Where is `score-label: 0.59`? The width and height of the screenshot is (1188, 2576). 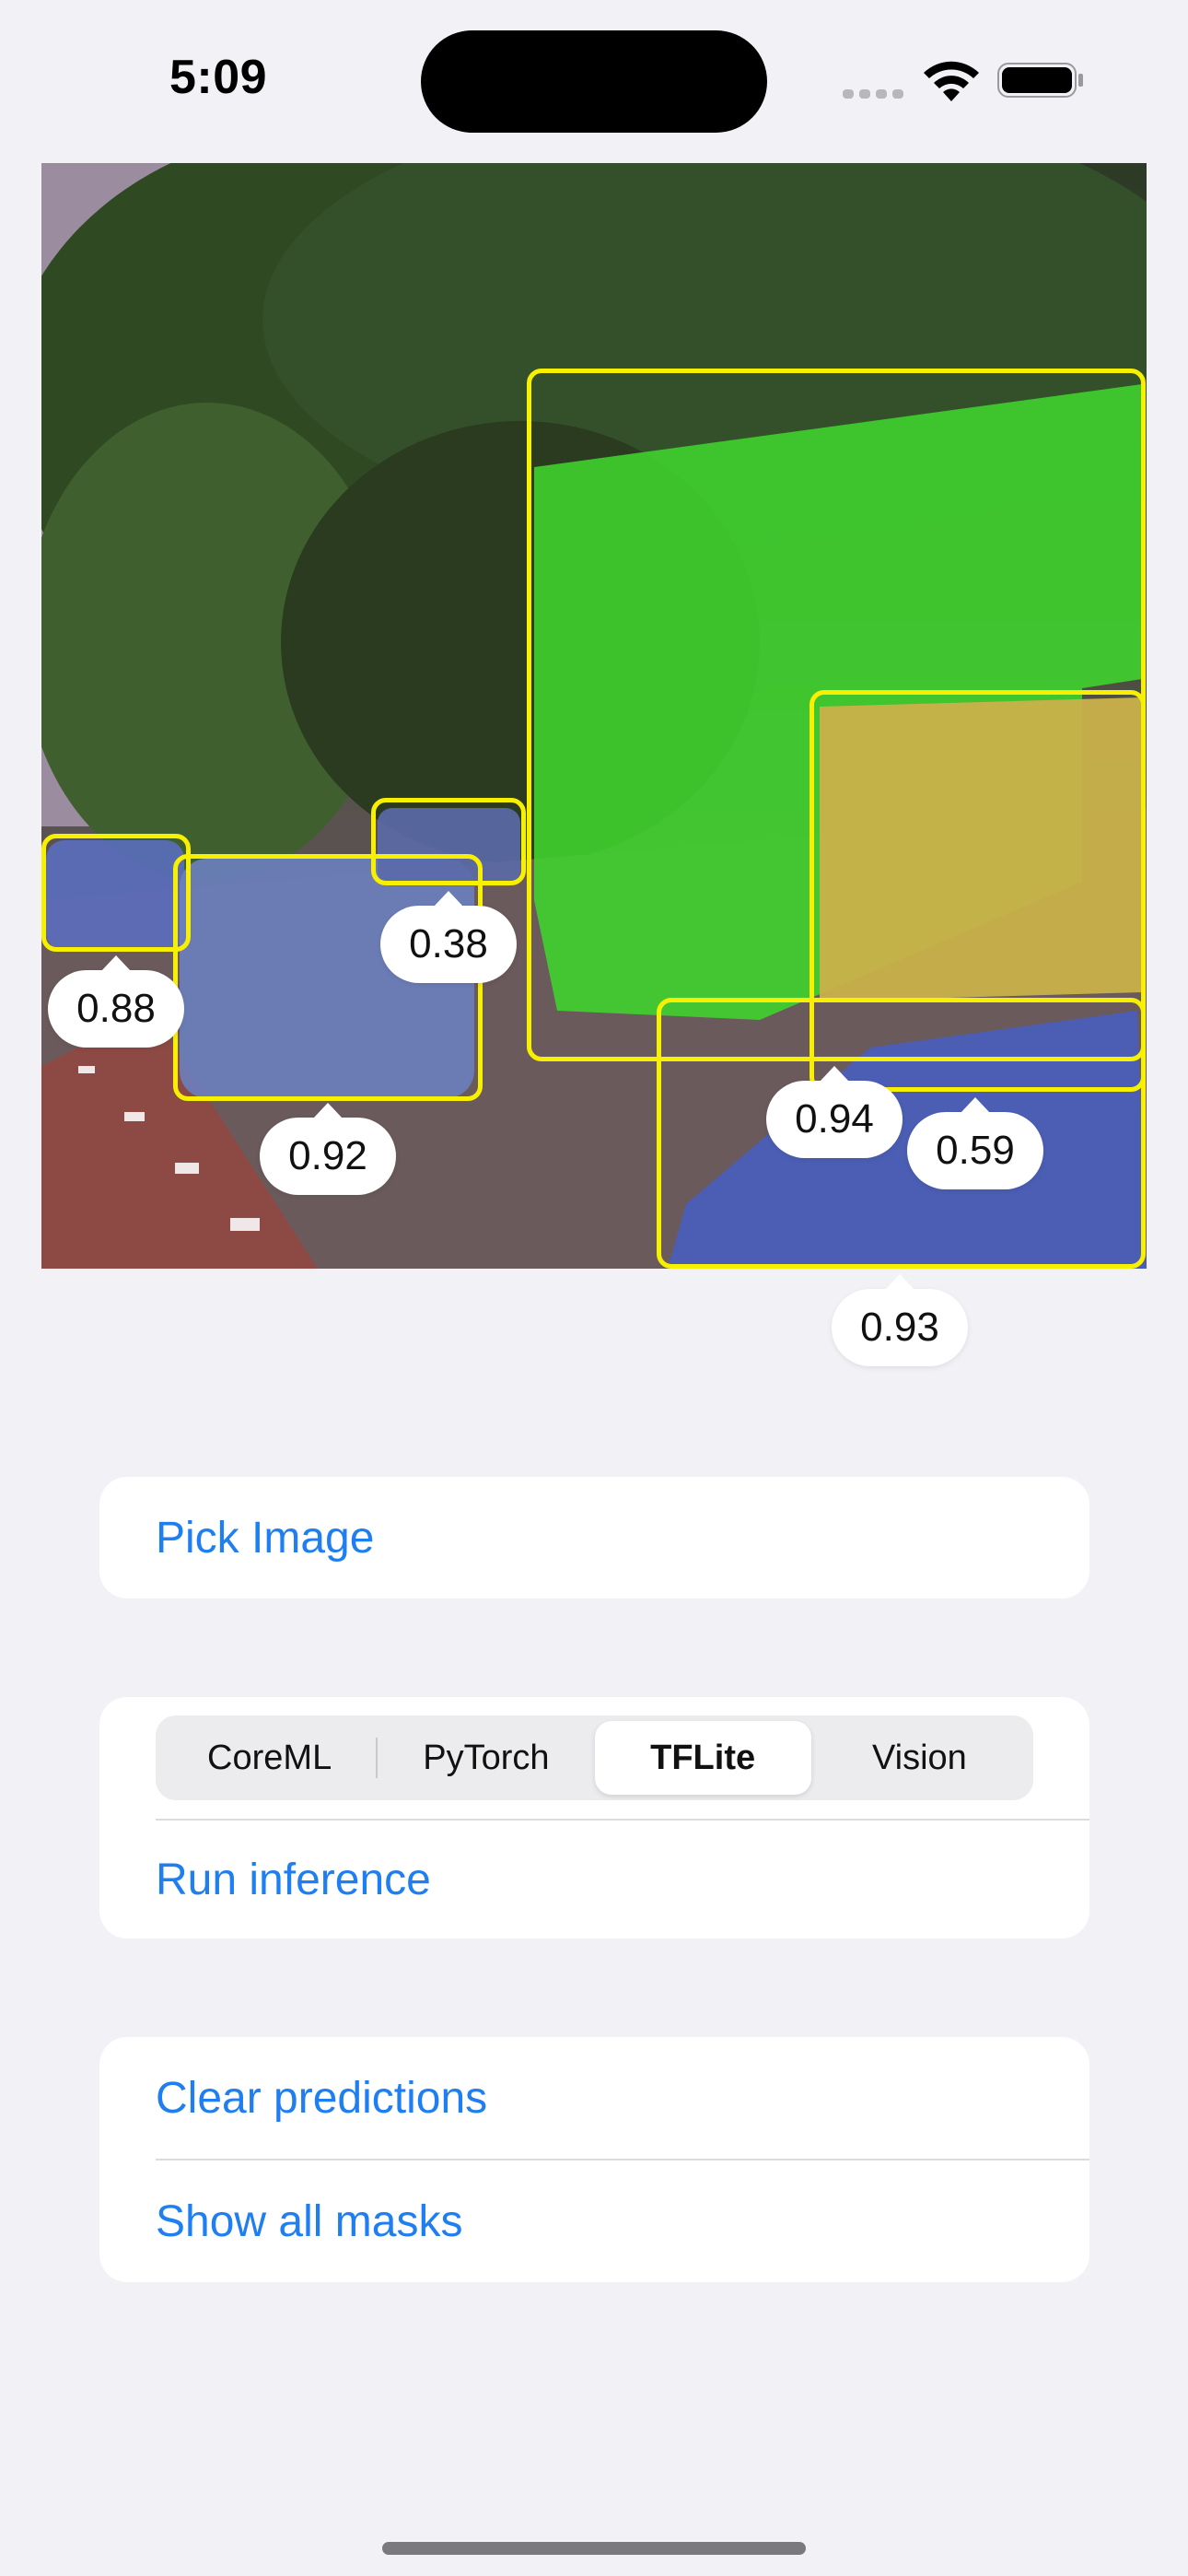
score-label: 0.59 is located at coordinates (975, 1143).